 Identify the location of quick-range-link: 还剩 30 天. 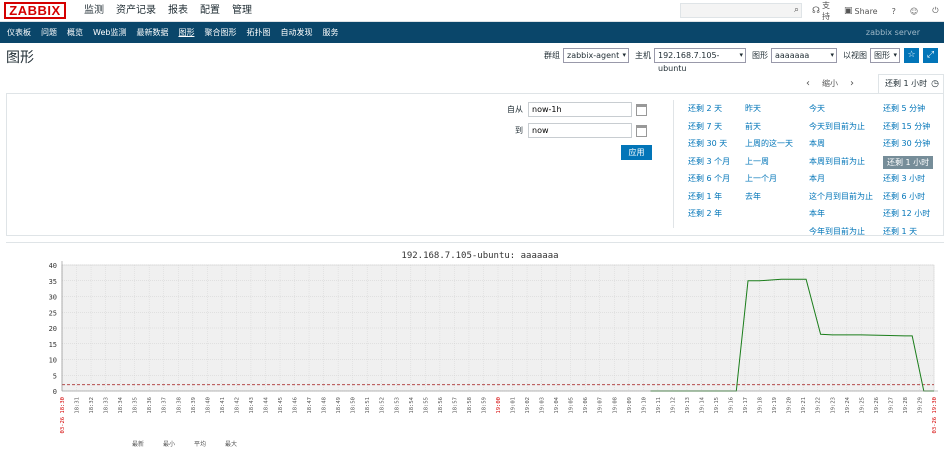
(709, 147).